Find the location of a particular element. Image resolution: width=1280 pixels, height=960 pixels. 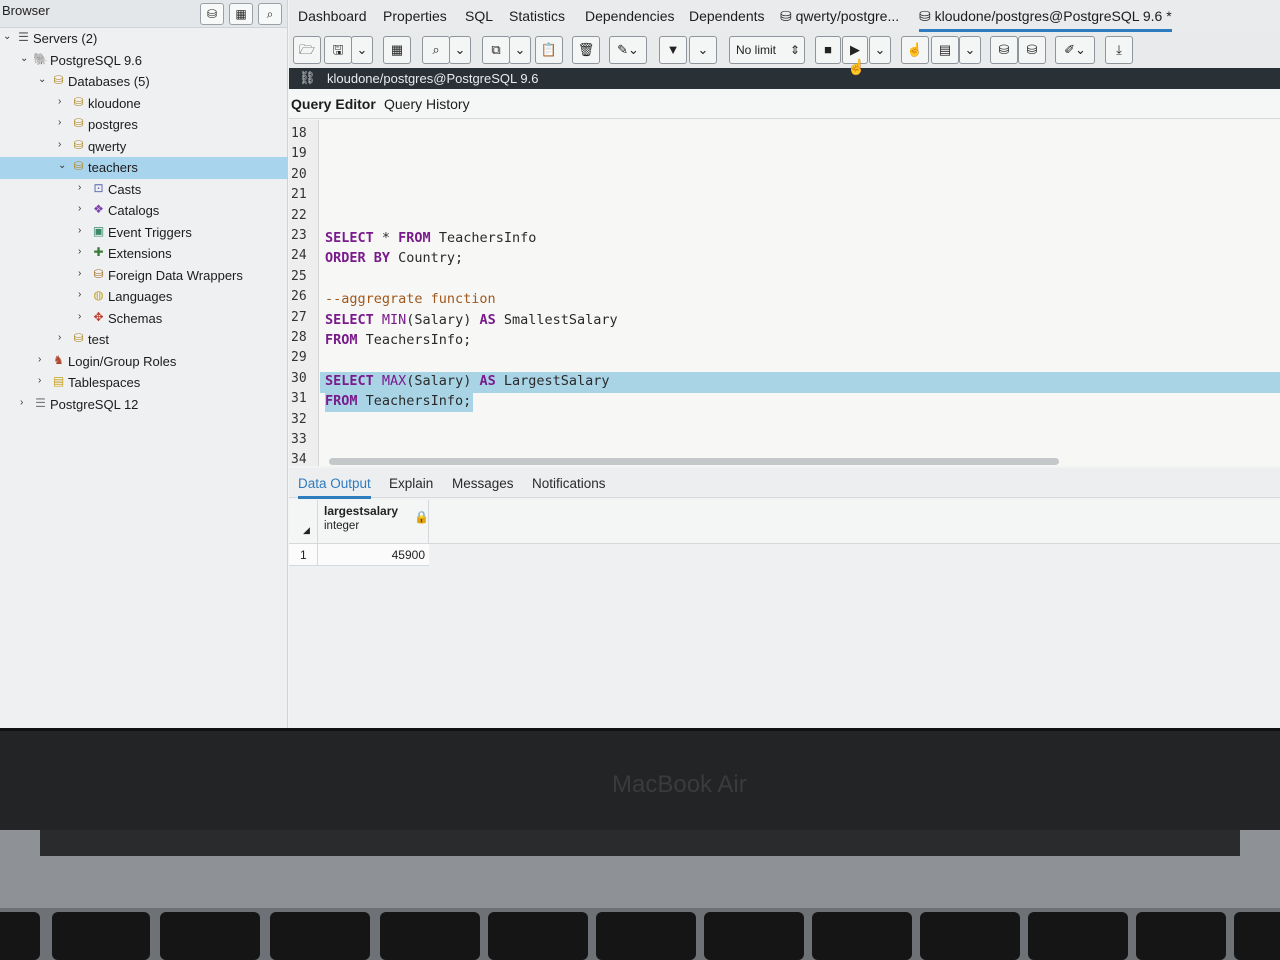

tree-node: ⌄ 🐘 PostgreSQL 9.6 is located at coordinates (144, 61).